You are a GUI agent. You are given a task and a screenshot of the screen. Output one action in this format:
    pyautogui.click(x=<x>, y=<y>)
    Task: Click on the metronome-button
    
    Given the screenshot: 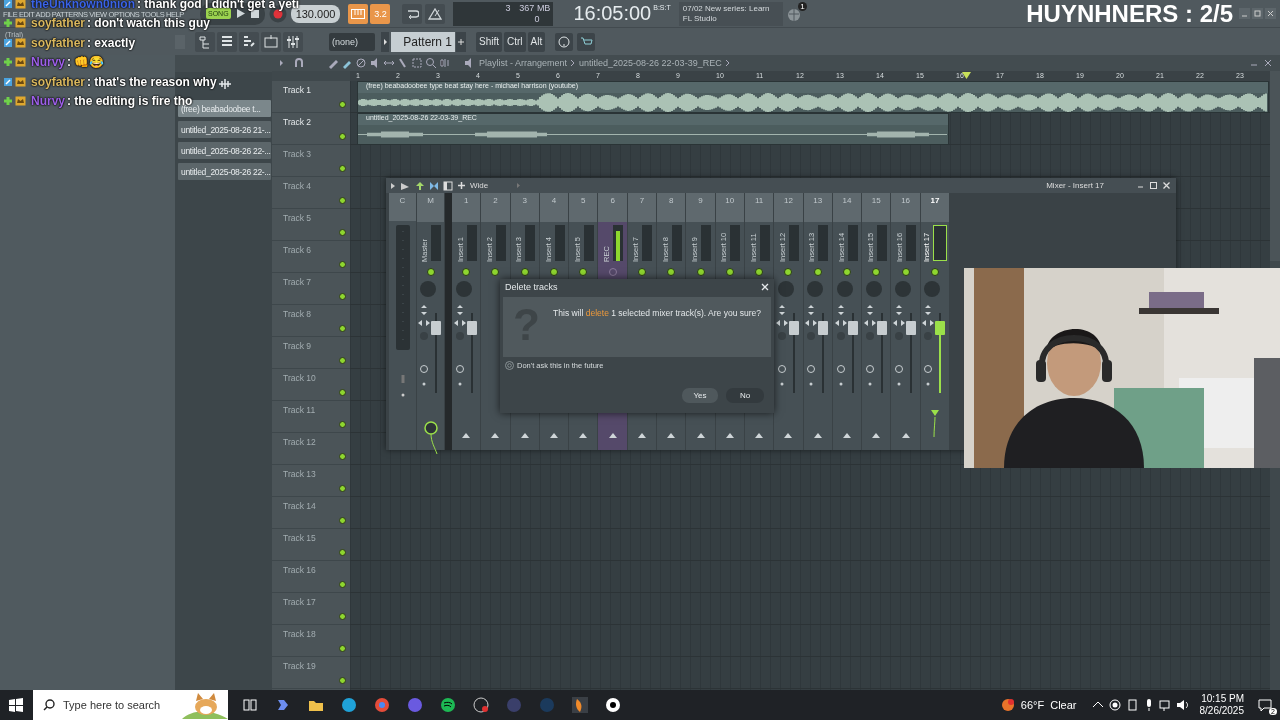 What is the action you would take?
    pyautogui.click(x=435, y=13)
    